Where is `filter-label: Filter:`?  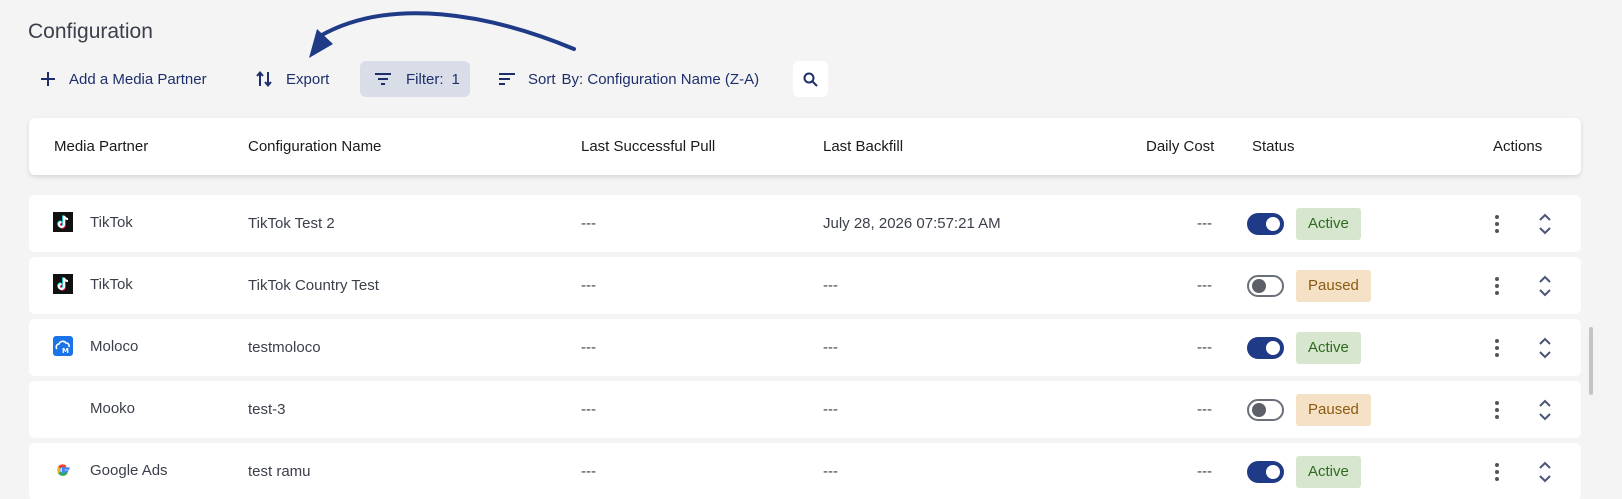
filter-label: Filter: is located at coordinates (425, 79).